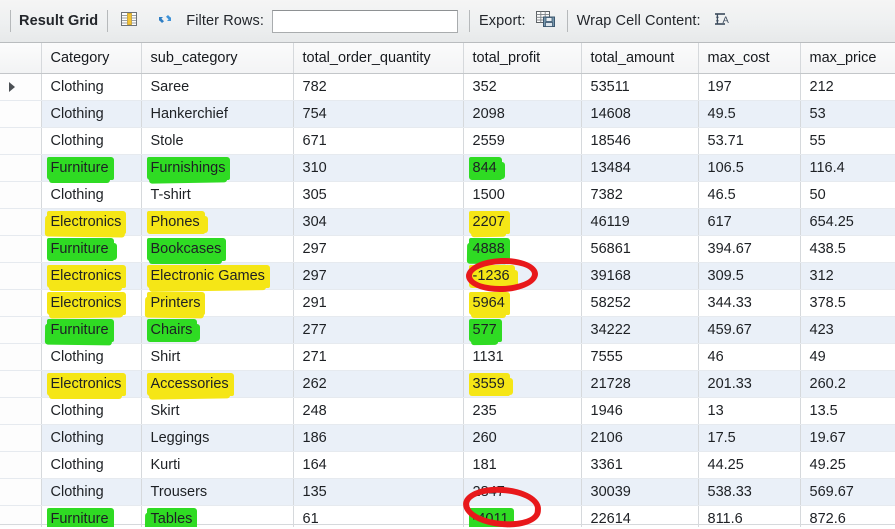 The height and width of the screenshot is (529, 895). I want to click on cell-max-cost: 49.5, so click(749, 114).